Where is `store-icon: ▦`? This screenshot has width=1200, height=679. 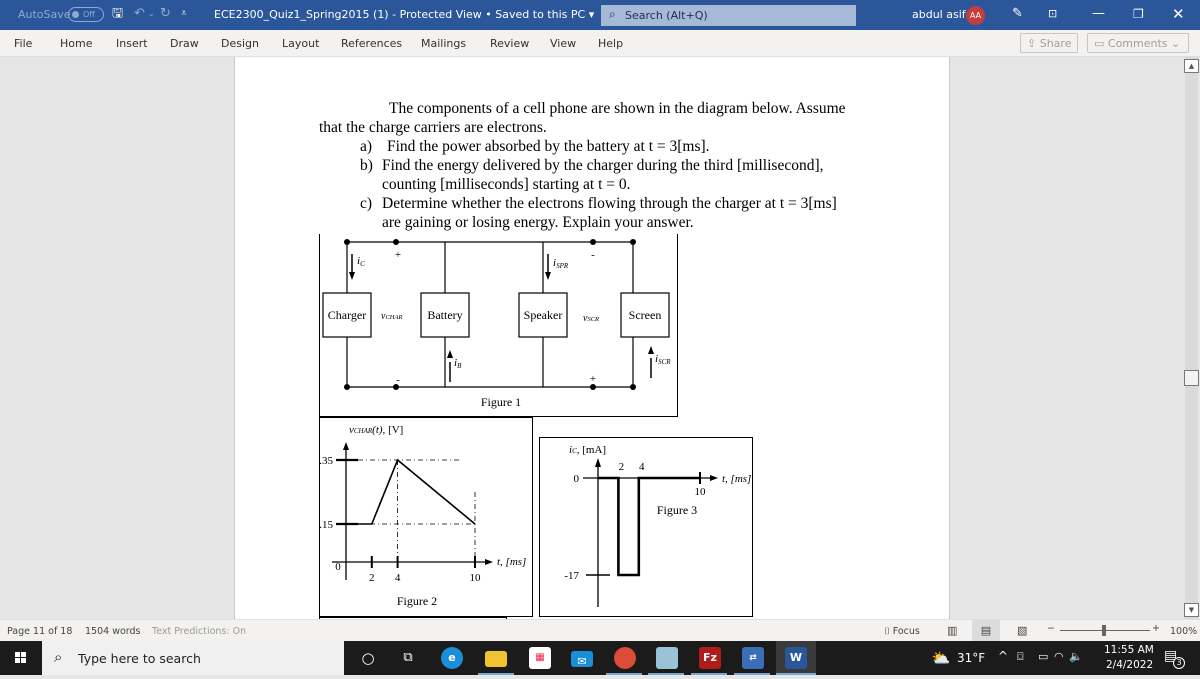 store-icon: ▦ is located at coordinates (540, 658).